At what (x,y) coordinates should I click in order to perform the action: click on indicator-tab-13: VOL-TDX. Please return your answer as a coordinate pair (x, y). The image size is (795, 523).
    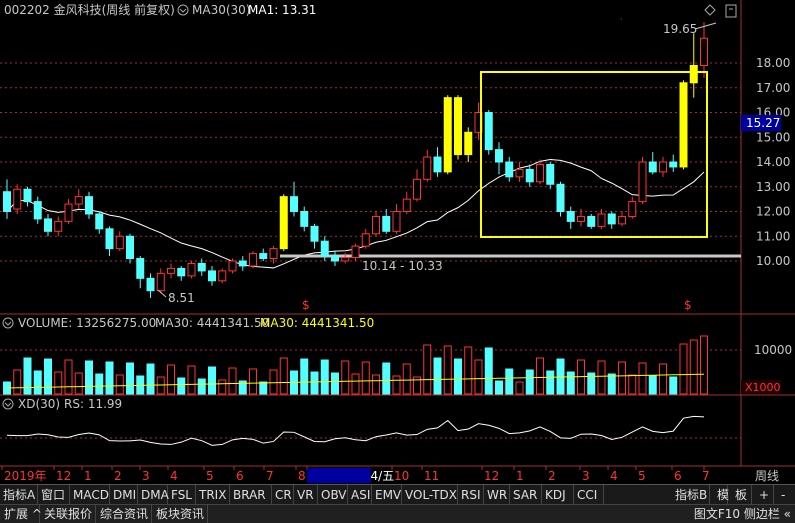
    Looking at the image, I should click on (430, 495).